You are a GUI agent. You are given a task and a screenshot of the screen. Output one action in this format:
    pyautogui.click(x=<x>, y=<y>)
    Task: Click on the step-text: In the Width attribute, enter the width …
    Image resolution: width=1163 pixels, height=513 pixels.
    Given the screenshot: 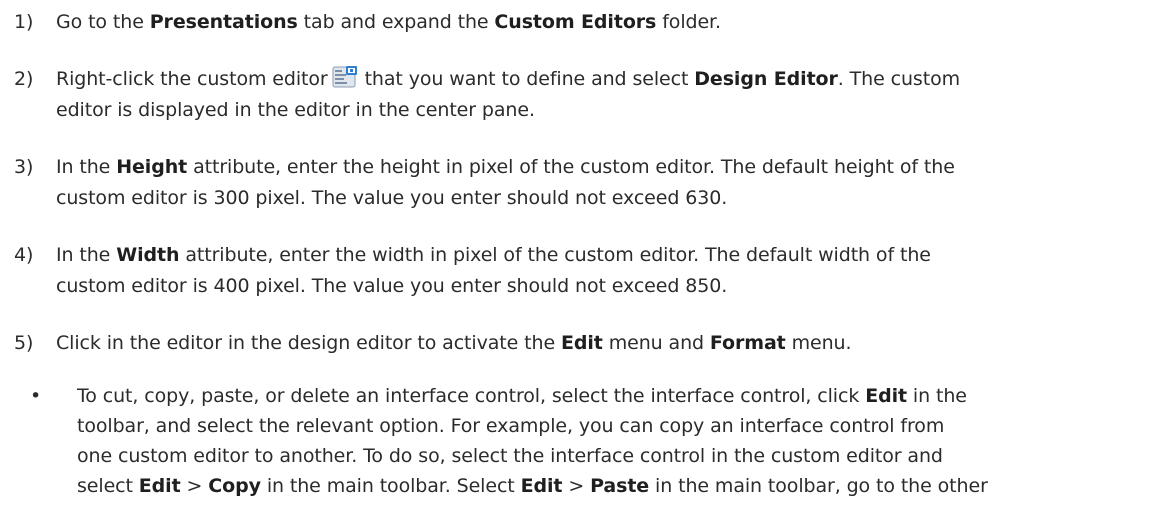 What is the action you would take?
    pyautogui.click(x=493, y=270)
    